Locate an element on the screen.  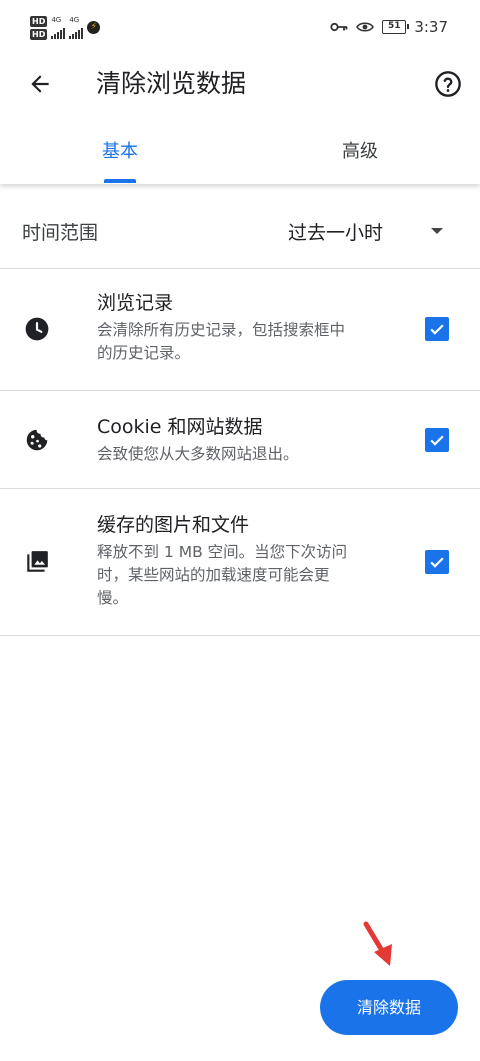
item-title: Cookie 和网站数据 is located at coordinates (180, 427).